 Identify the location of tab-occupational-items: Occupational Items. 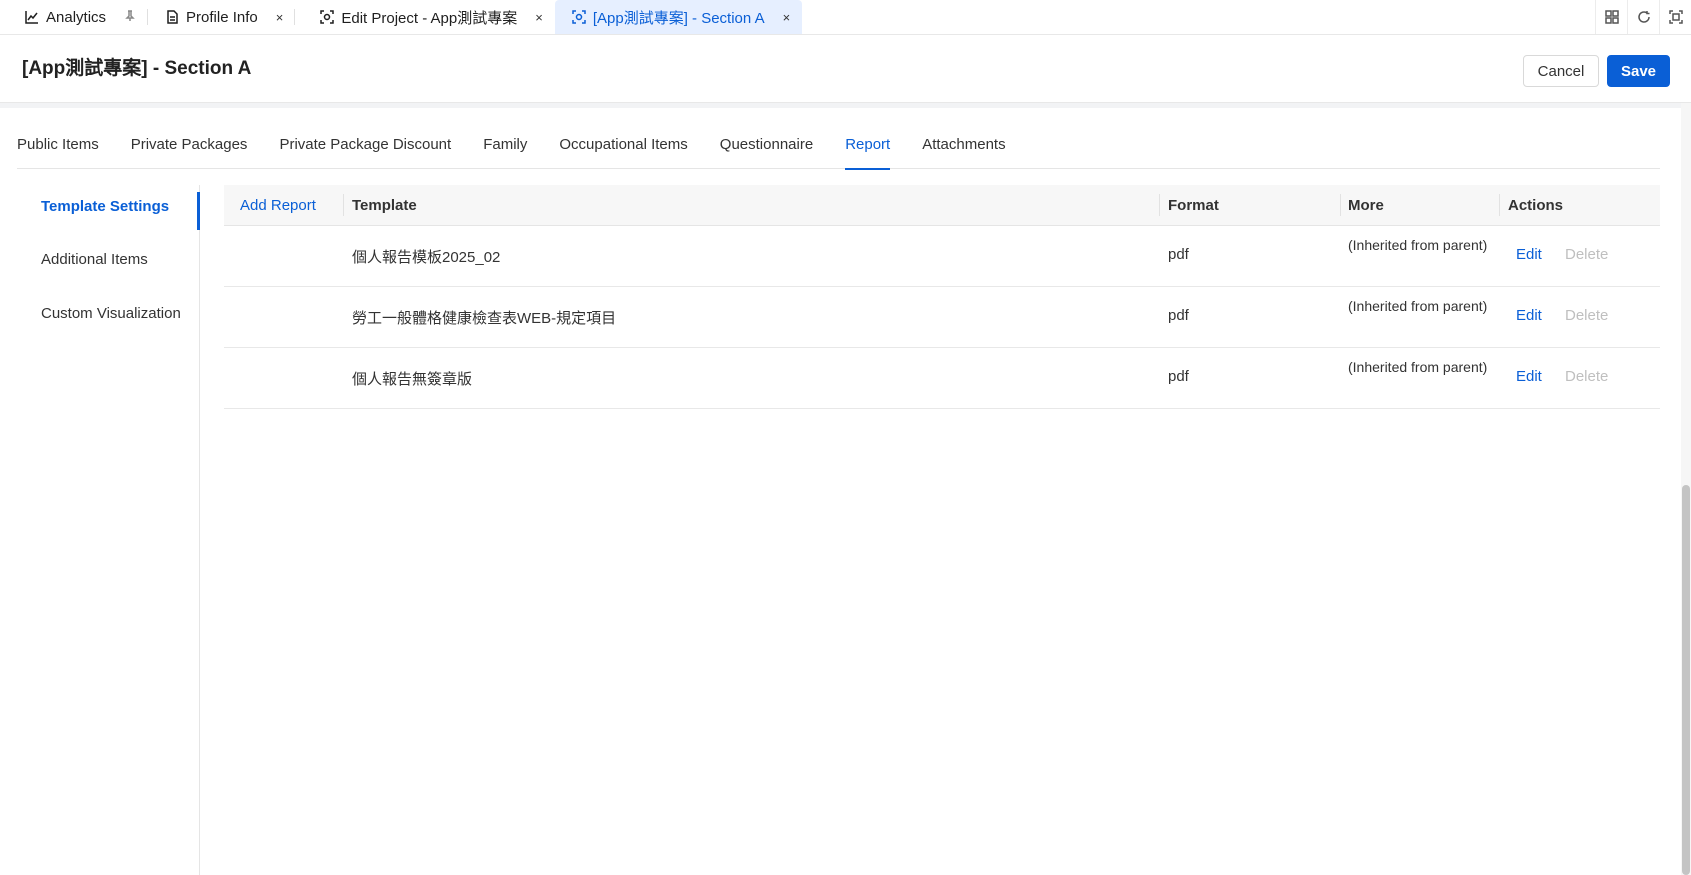
(623, 152).